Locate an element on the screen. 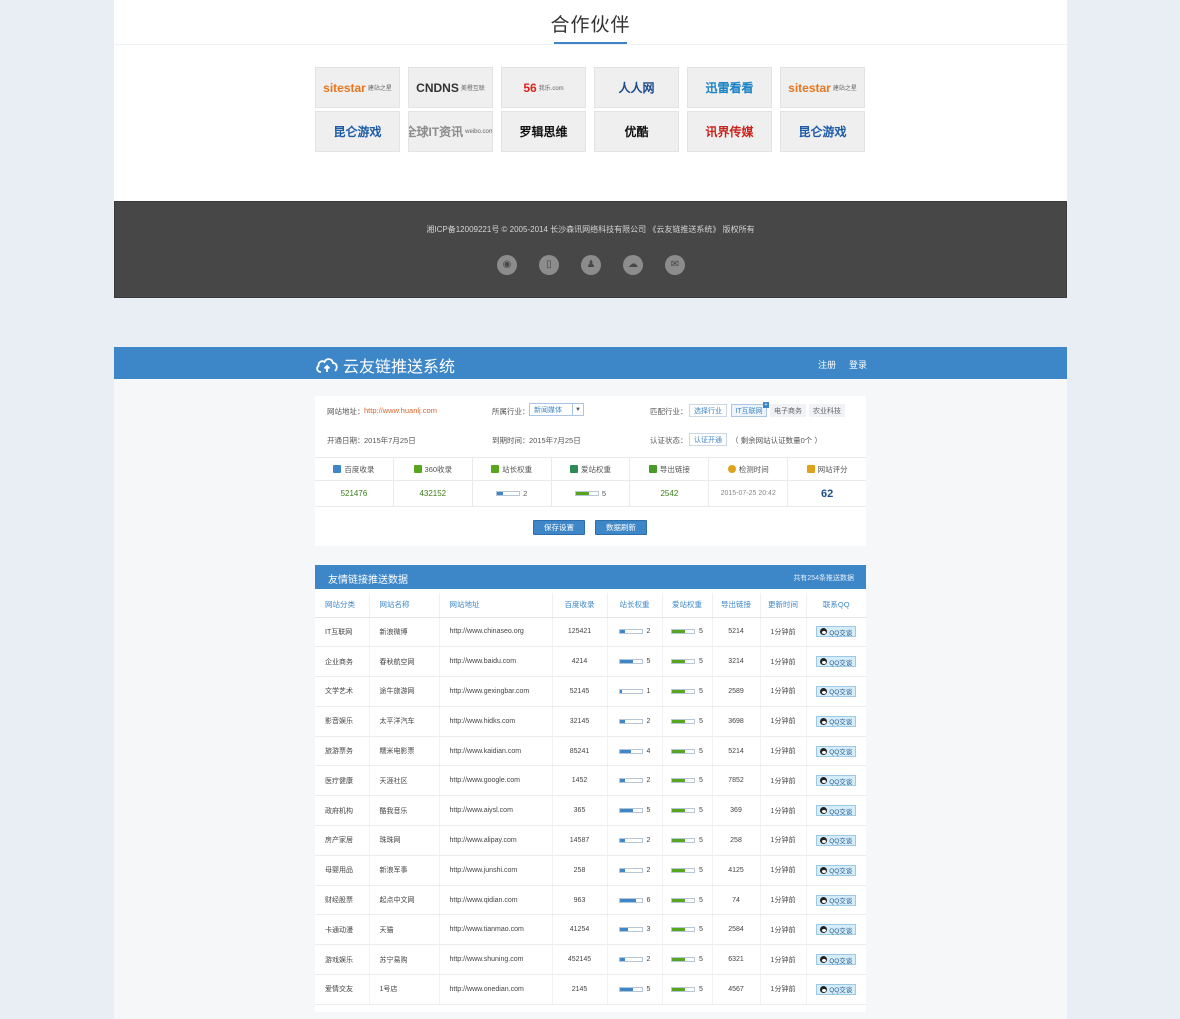 The height and width of the screenshot is (1019, 1180). cell-zz-weight: 5 is located at coordinates (635, 662).